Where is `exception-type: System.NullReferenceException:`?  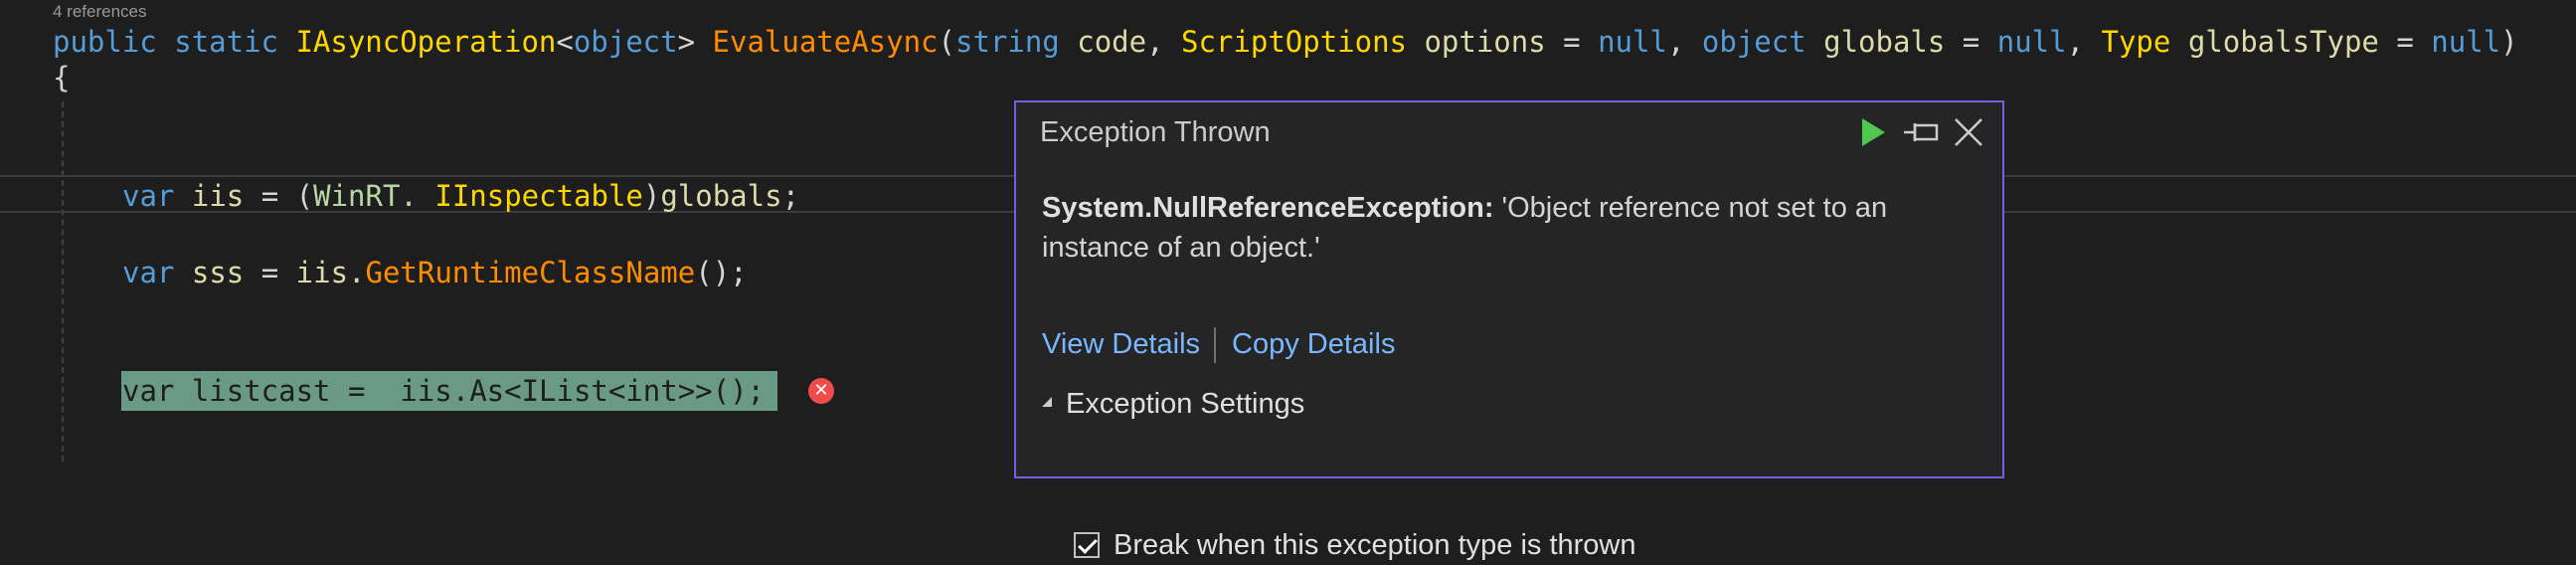
exception-type: System.NullReferenceException: is located at coordinates (1268, 208).